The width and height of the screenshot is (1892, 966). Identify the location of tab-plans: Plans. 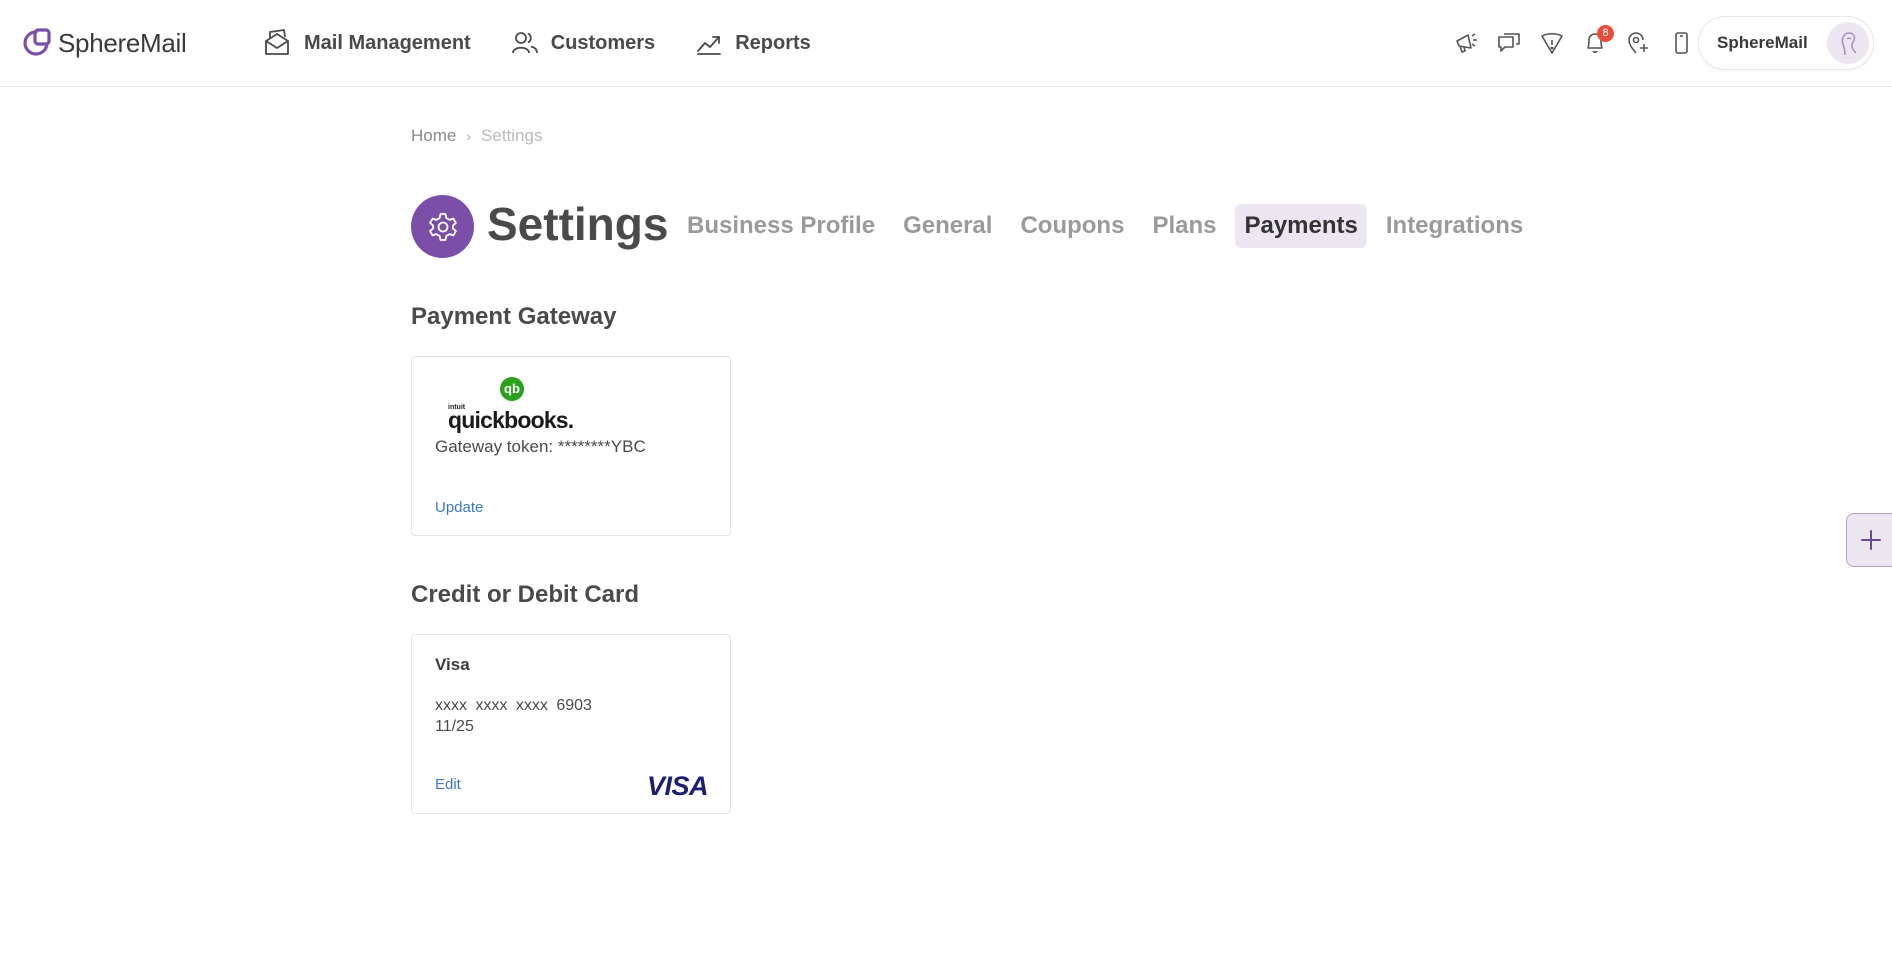
(1184, 226).